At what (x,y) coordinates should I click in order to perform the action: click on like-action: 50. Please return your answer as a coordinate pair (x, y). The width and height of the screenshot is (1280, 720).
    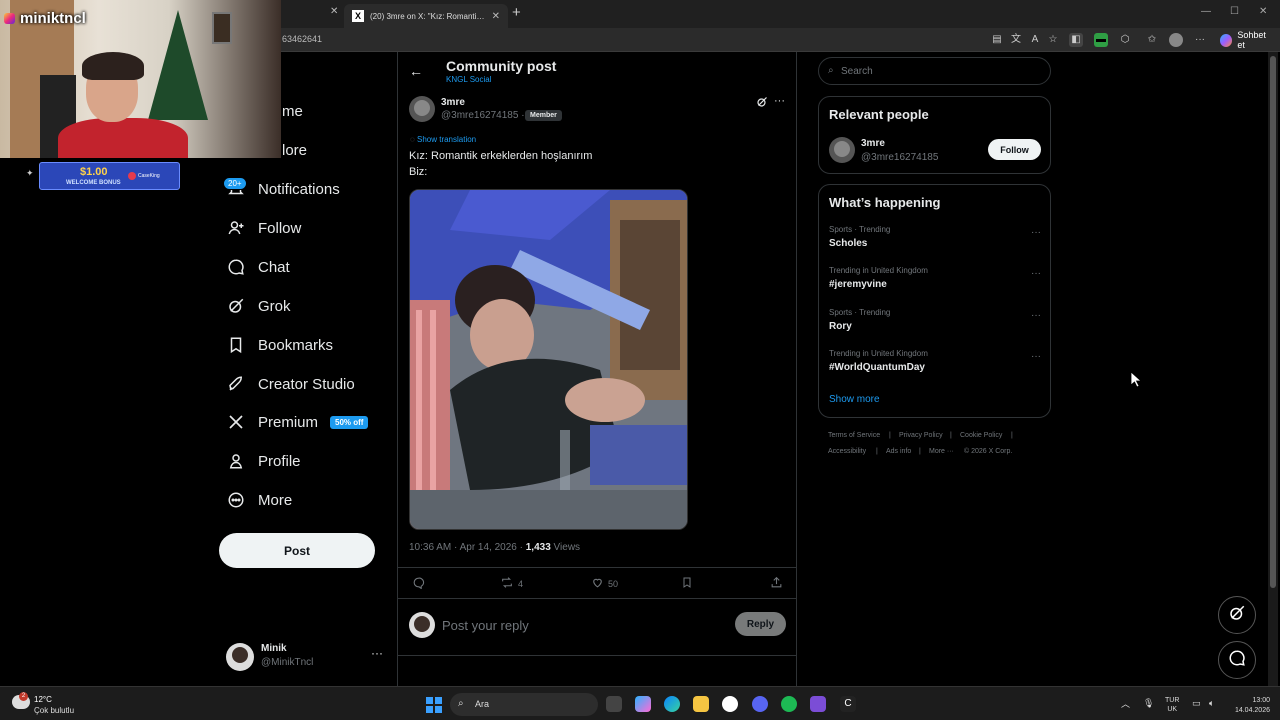
    Looking at the image, I should click on (604, 584).